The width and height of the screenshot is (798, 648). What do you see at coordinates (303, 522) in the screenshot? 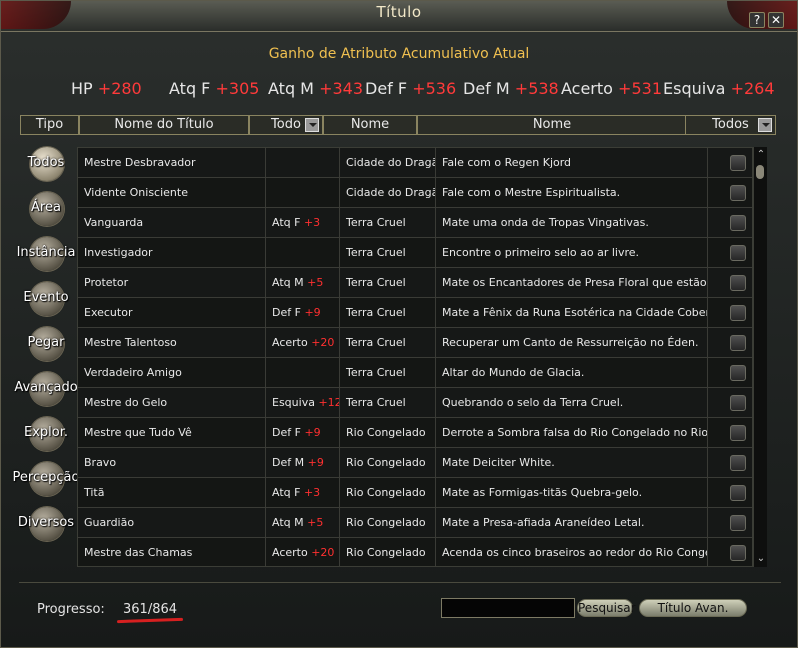
I see `title-attribute: Atq M +5` at bounding box center [303, 522].